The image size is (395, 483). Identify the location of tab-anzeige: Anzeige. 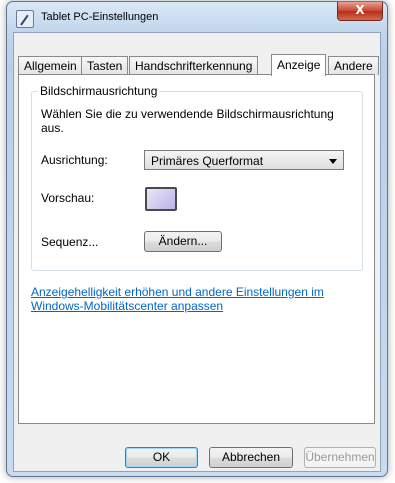
(299, 65).